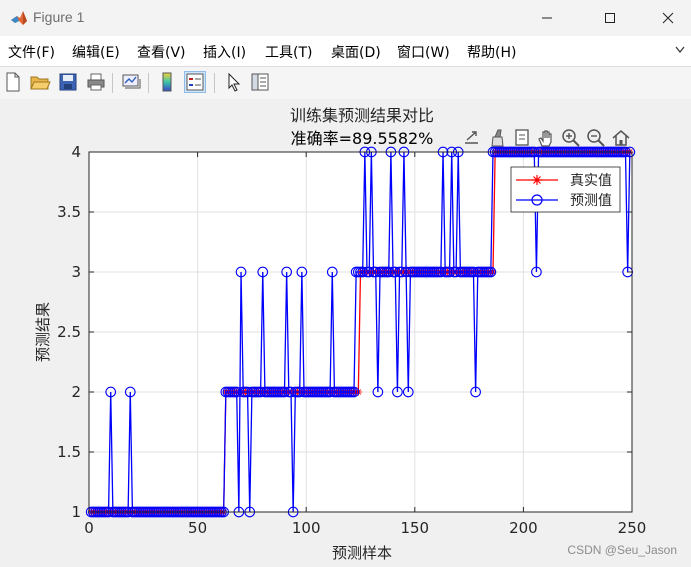 The height and width of the screenshot is (567, 691). I want to click on y-tick-label: 2, so click(76, 392).